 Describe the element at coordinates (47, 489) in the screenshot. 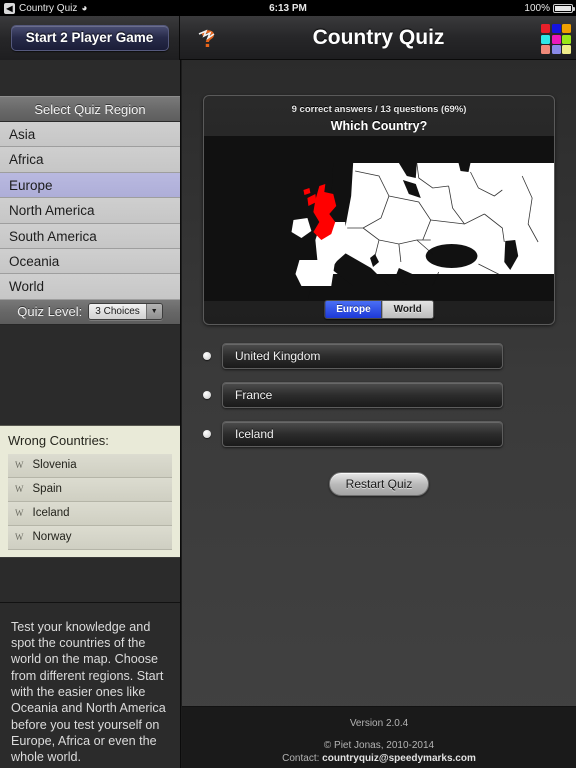

I see `wrong-country-name: Spain` at that location.